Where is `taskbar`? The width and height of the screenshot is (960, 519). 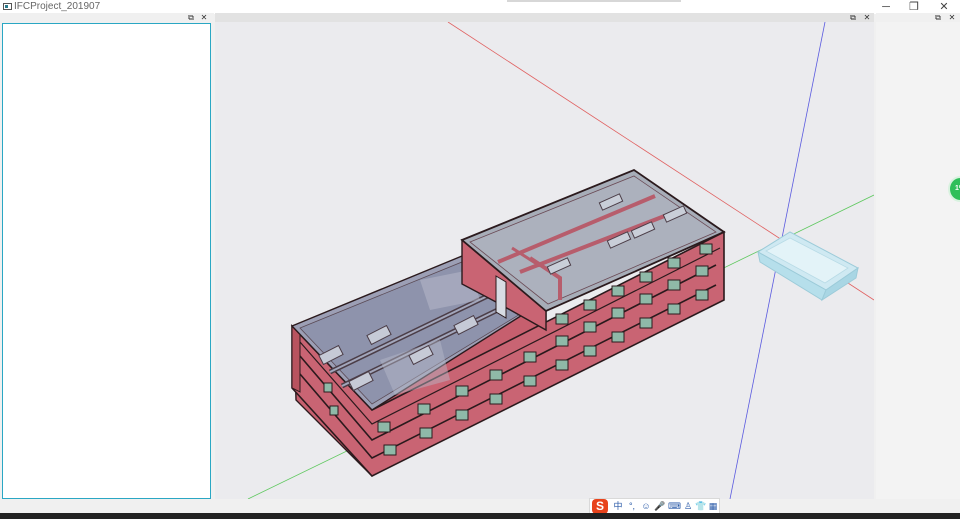 taskbar is located at coordinates (480, 516).